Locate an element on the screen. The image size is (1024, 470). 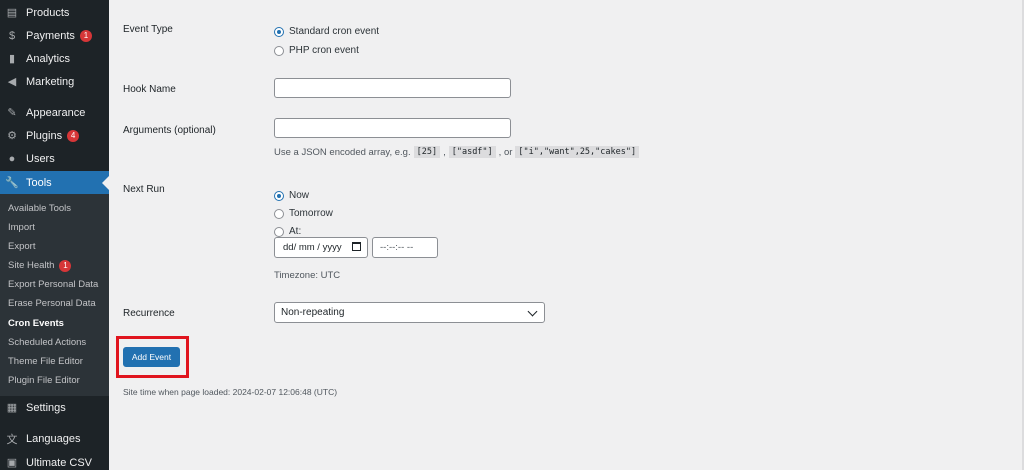
menu-item-users: ● Users is located at coordinates (54, 158).